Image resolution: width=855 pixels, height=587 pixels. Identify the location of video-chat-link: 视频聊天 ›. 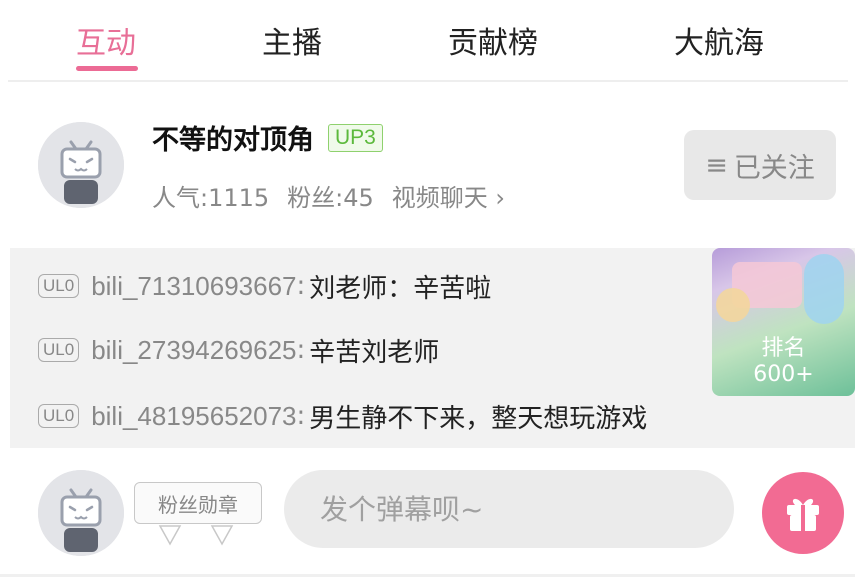
(448, 195).